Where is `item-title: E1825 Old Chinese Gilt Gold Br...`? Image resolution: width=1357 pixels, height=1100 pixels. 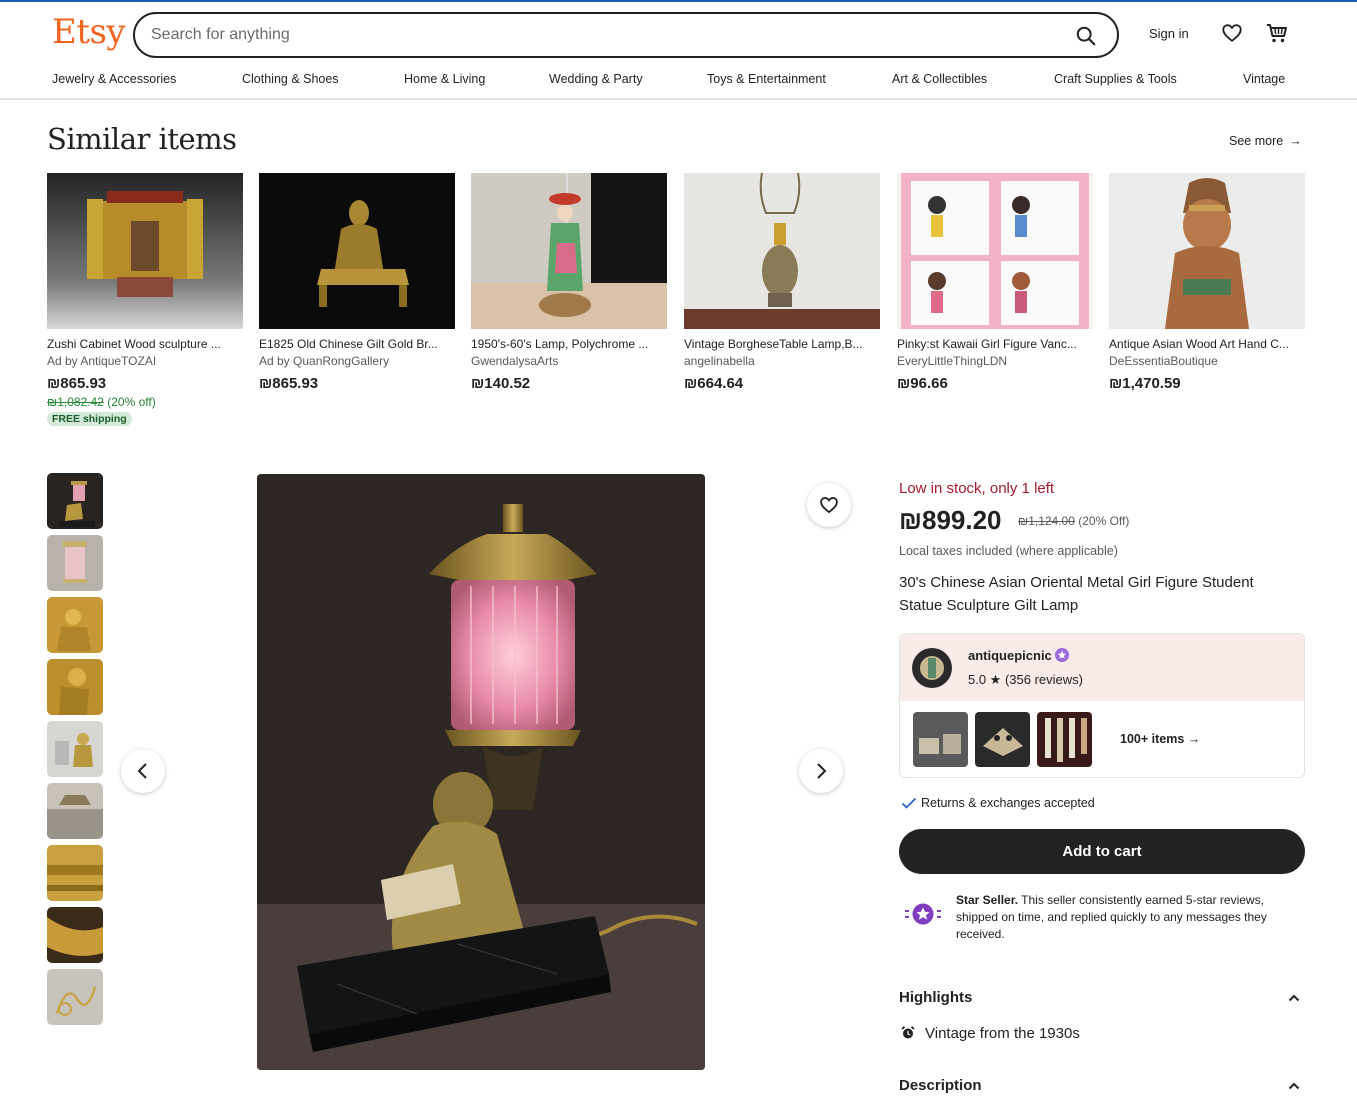
item-title: E1825 Old Chinese Gilt Gold Br... is located at coordinates (348, 344).